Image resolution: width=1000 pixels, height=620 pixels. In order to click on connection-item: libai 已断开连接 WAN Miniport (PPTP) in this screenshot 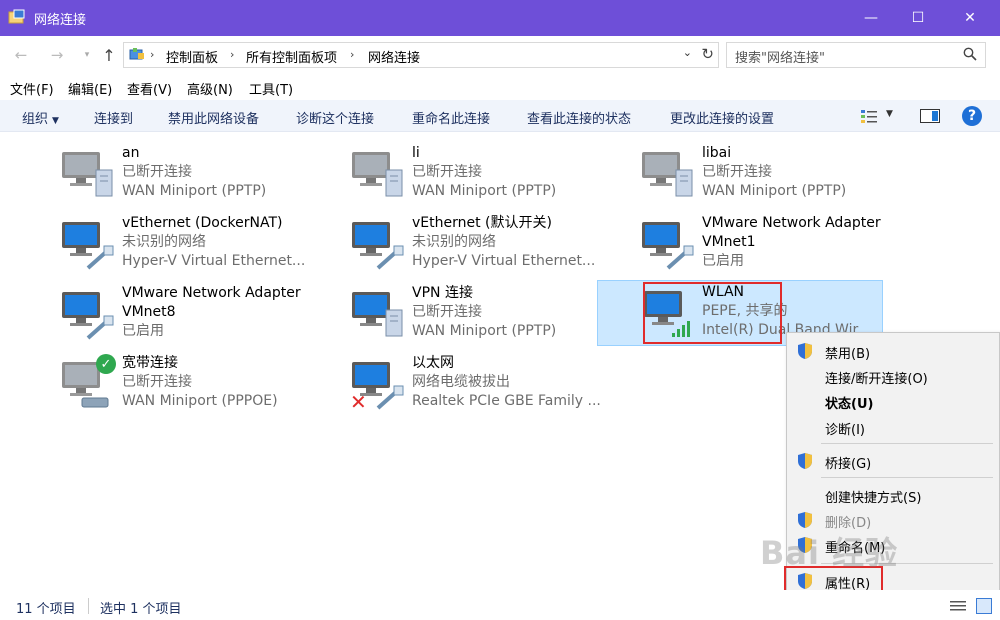, I will do `click(782, 175)`.